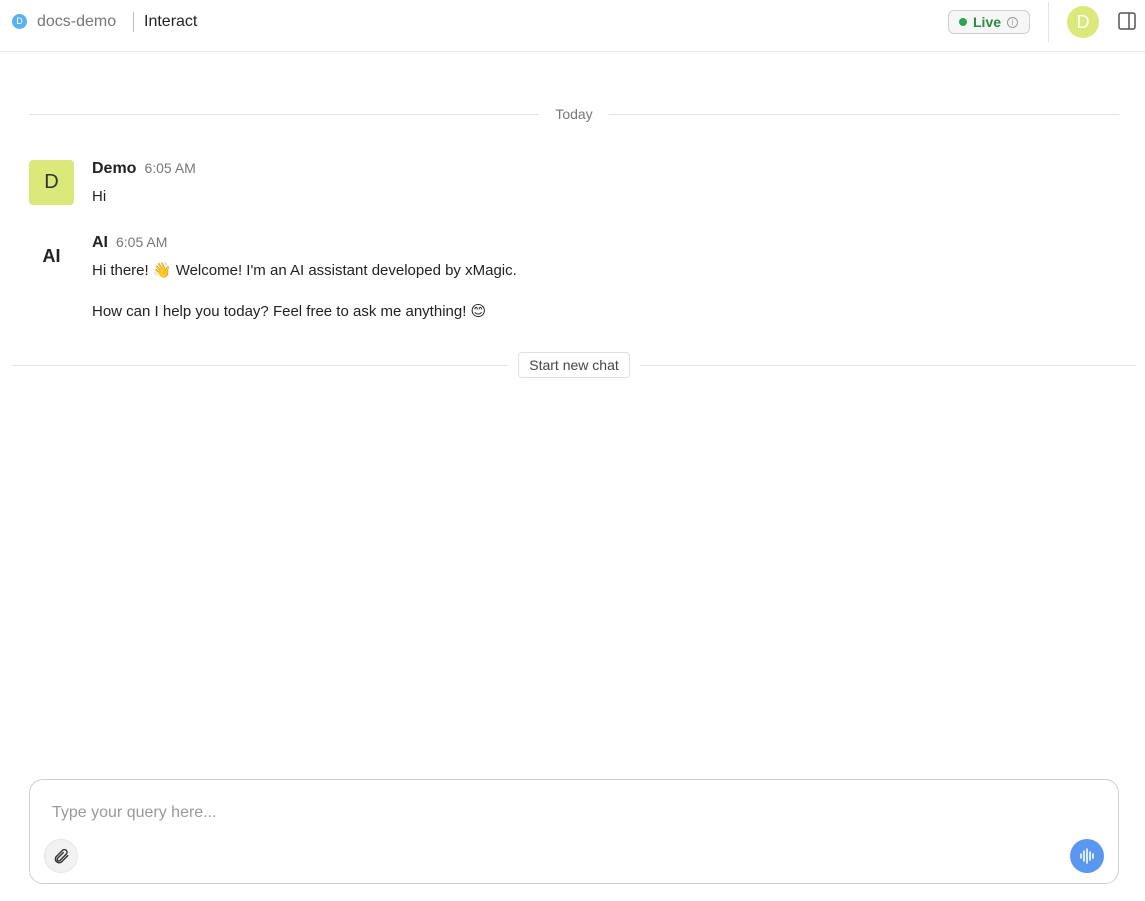  I want to click on query-input, so click(572, 813).